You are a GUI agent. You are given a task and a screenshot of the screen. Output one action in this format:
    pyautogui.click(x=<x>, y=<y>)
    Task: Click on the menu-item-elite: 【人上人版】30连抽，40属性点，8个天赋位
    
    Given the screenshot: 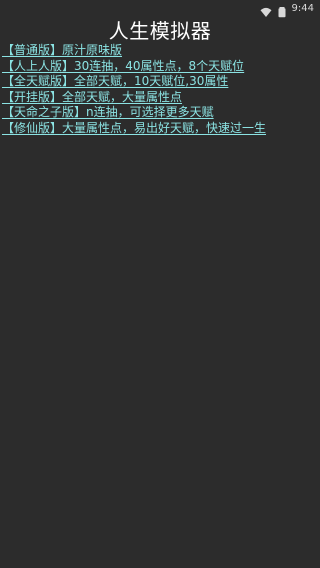 What is the action you would take?
    pyautogui.click(x=160, y=67)
    